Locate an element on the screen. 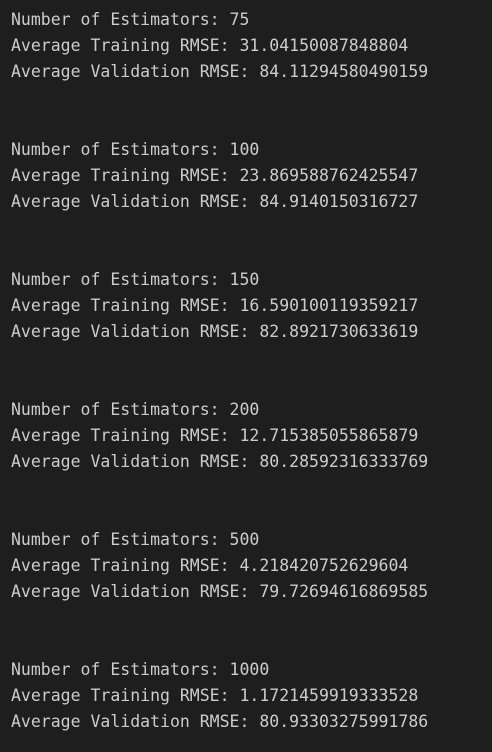 The width and height of the screenshot is (492, 752). estimators-line: Number of Estimators: 75 is located at coordinates (130, 19).